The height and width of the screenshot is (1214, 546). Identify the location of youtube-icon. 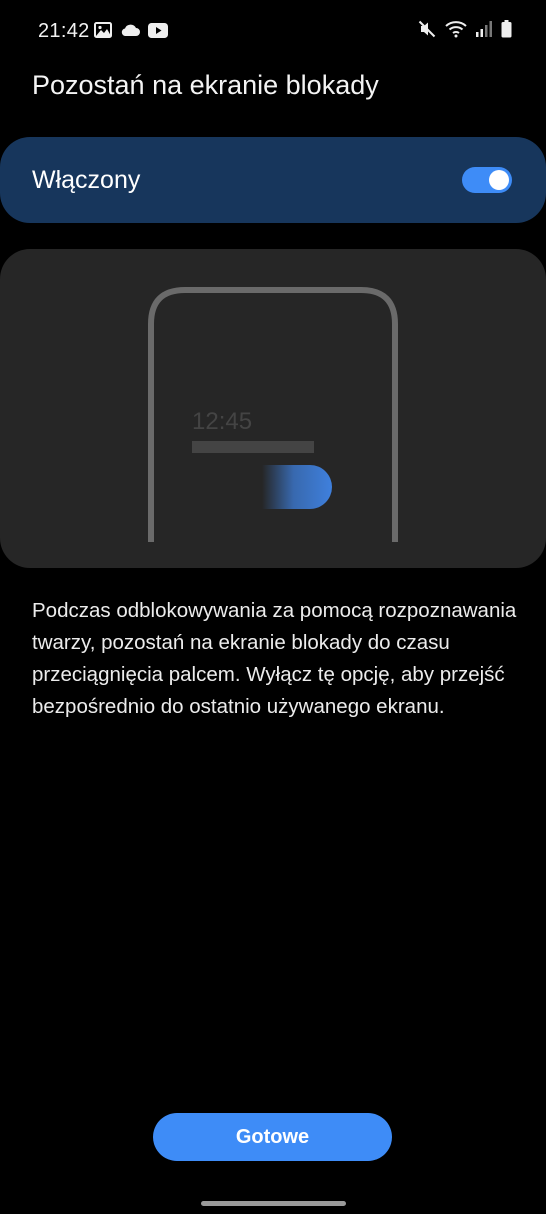
(158, 32).